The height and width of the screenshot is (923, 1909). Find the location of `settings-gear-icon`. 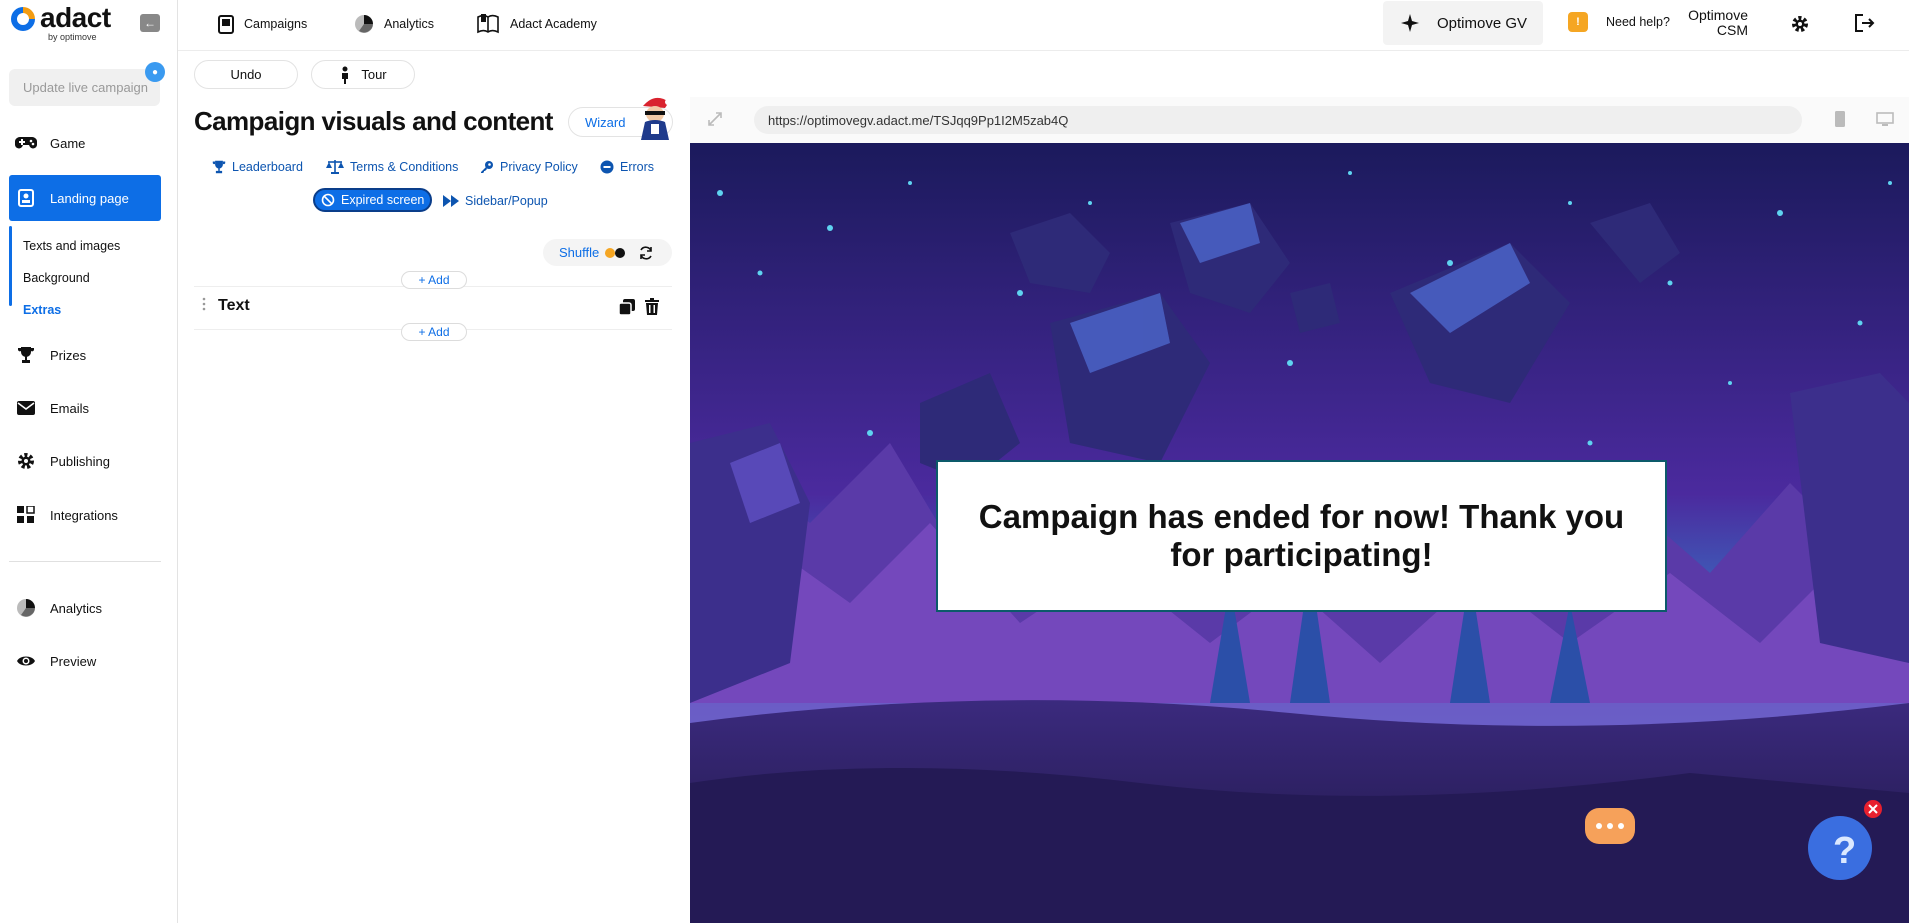

settings-gear-icon is located at coordinates (1800, 24).